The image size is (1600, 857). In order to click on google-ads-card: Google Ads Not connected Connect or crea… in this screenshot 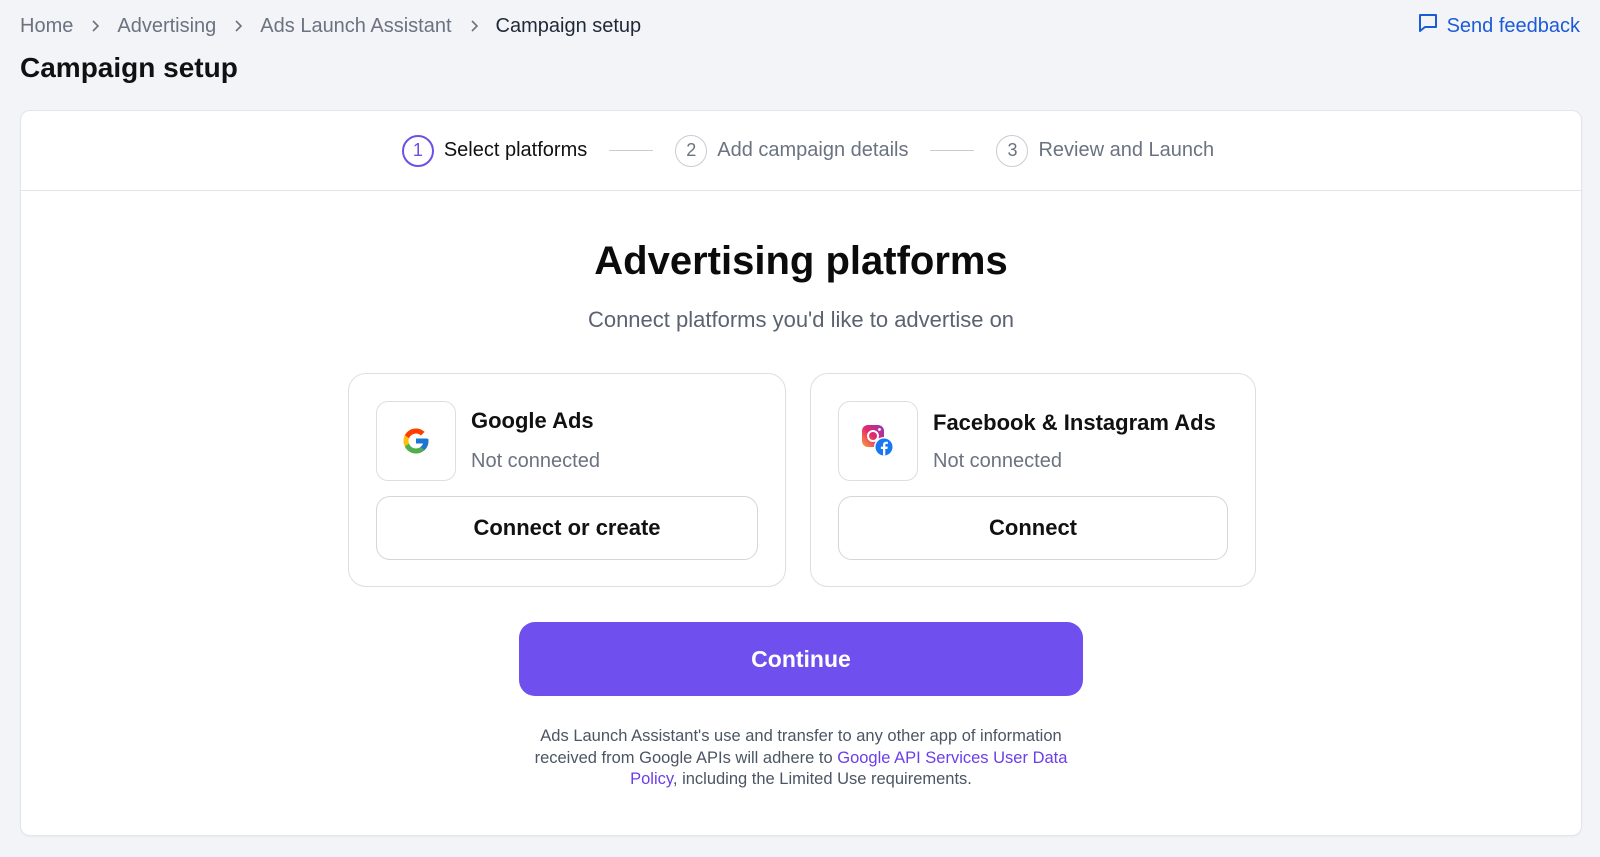, I will do `click(567, 480)`.